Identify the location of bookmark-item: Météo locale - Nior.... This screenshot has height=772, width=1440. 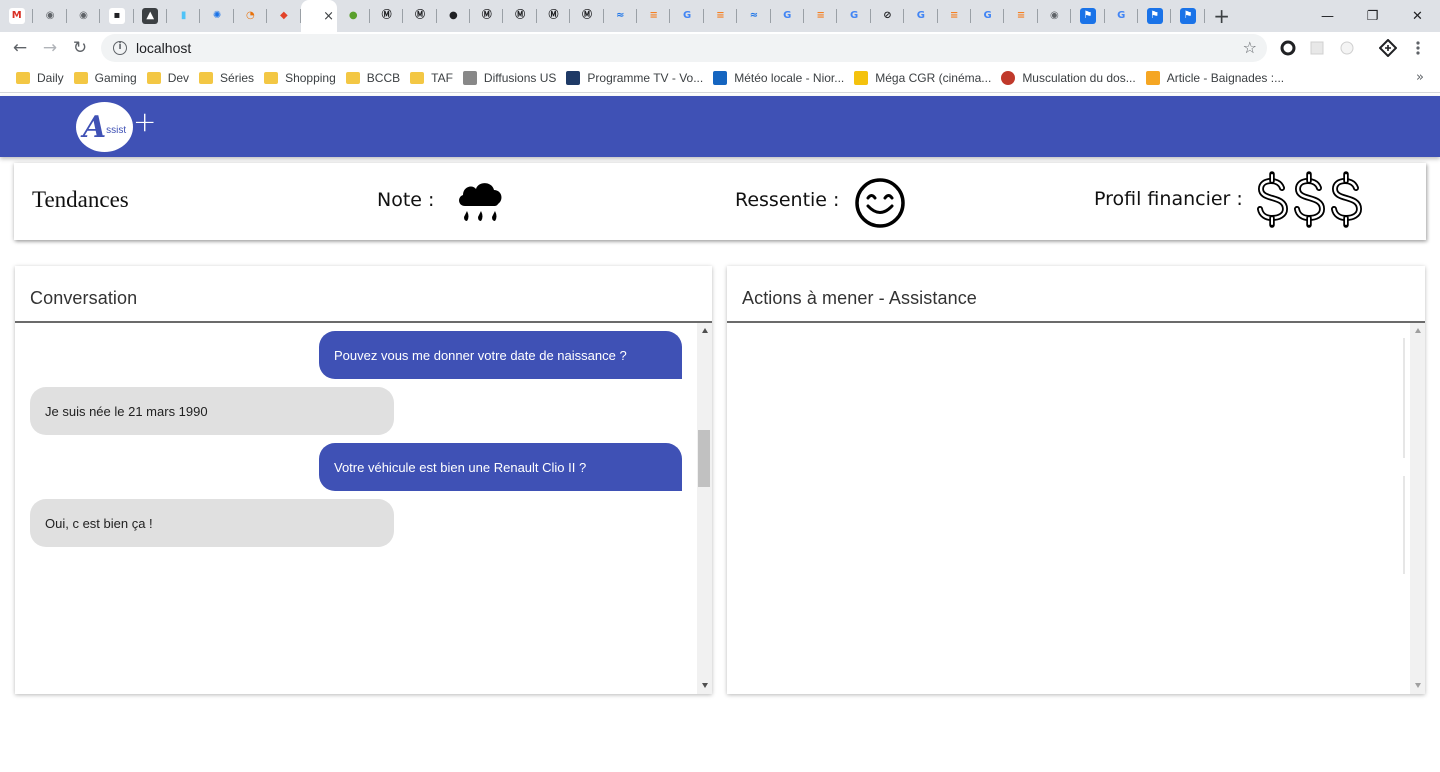
(779, 78).